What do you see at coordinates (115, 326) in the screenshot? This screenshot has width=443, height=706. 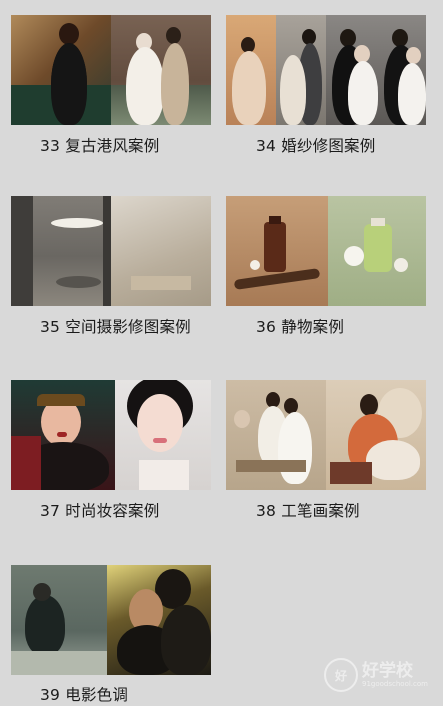 I see `case-label-35: 35 空间摄影修图案例` at bounding box center [115, 326].